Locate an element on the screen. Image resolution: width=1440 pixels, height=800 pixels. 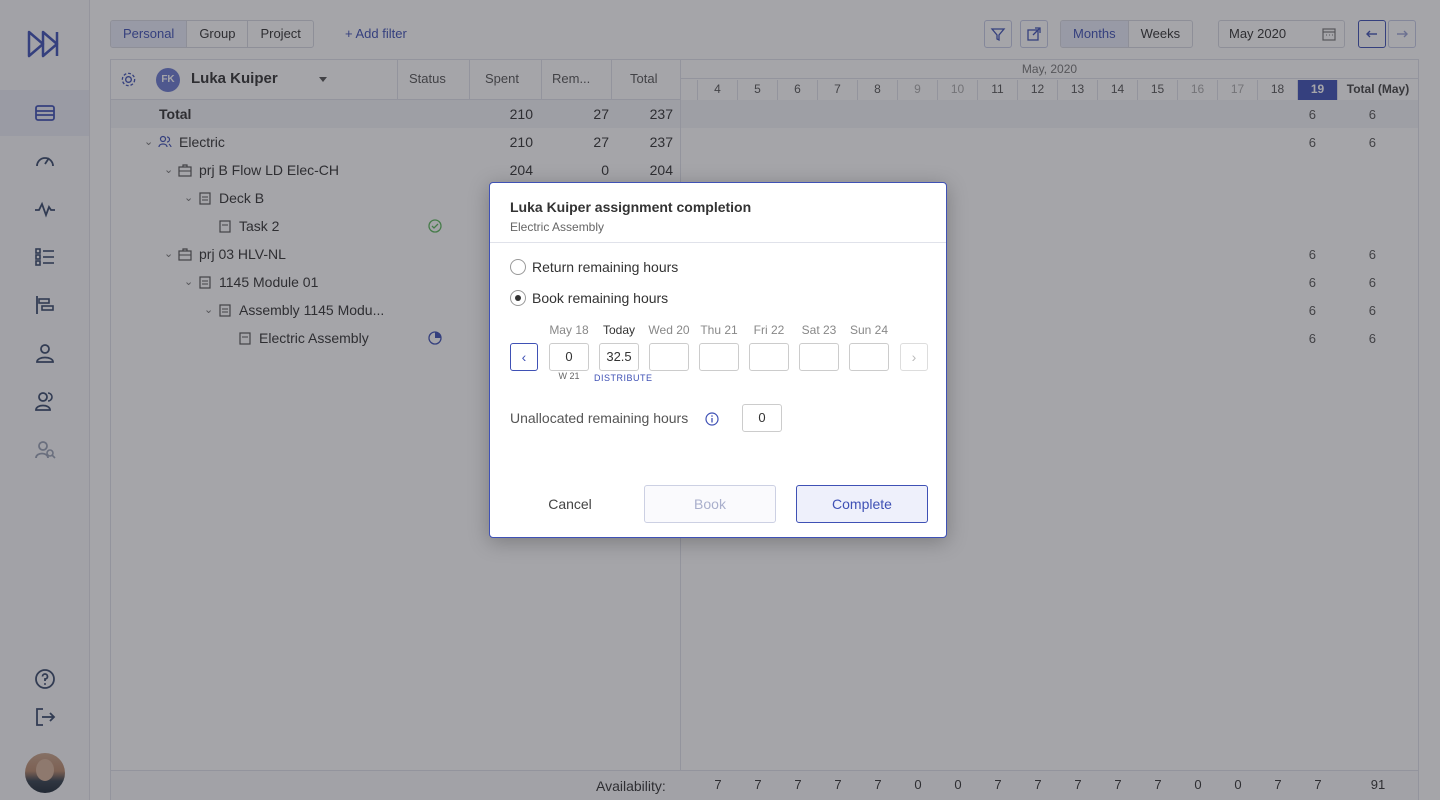
day-label: Fri 22 is located at coordinates (769, 330).